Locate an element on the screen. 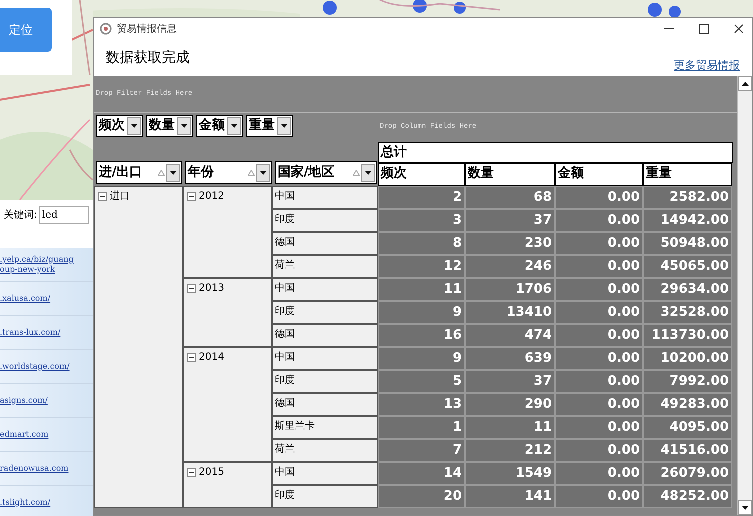  value-cell: 45065.00 is located at coordinates (687, 266).